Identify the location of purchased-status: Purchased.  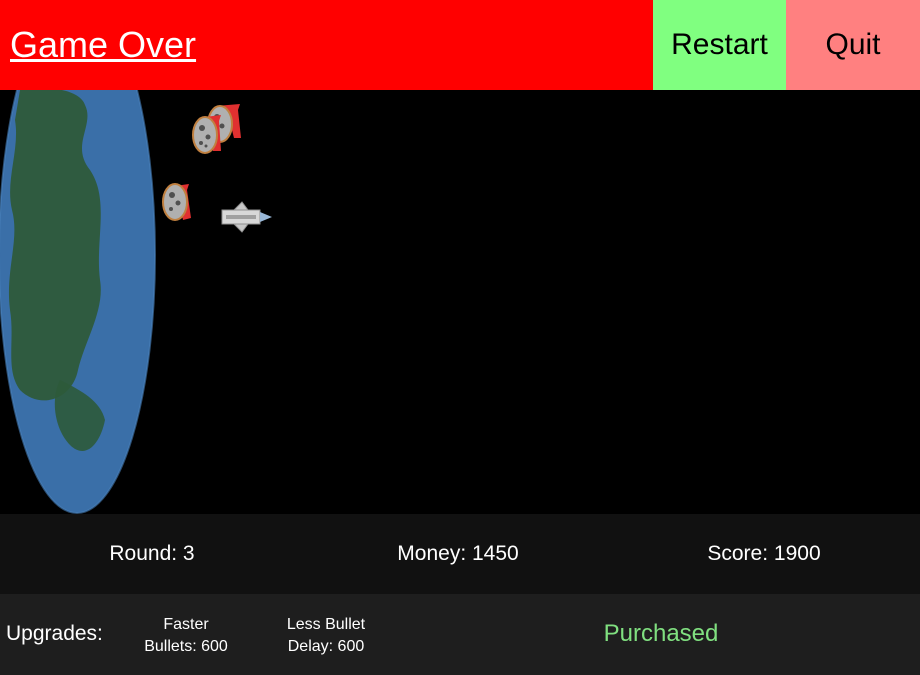
(661, 633).